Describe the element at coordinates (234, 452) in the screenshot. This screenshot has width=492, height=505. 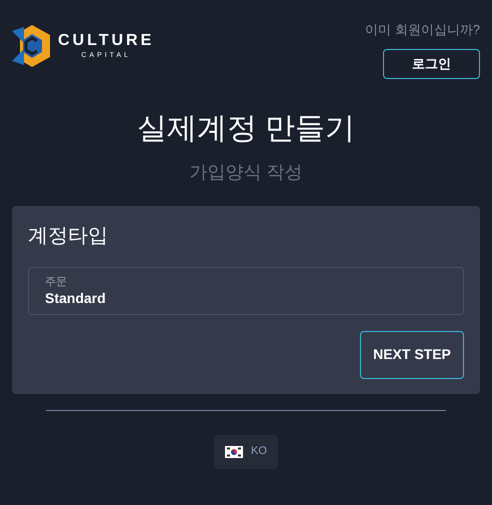
I see `flag-icon` at that location.